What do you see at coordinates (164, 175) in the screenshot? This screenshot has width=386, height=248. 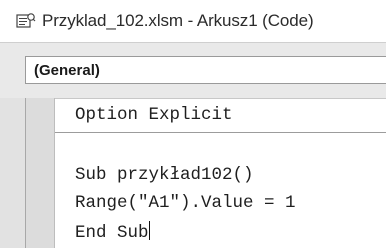 I see `code-line: Sub przykład102()` at bounding box center [164, 175].